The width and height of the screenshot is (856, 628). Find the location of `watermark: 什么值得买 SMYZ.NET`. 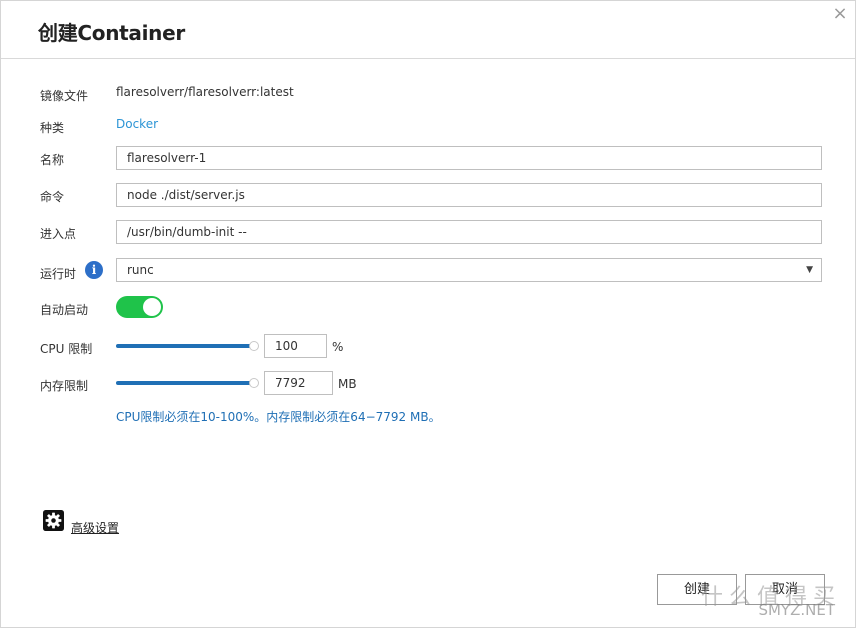

watermark: 什么值得买 SMYZ.NET is located at coordinates (760, 601).